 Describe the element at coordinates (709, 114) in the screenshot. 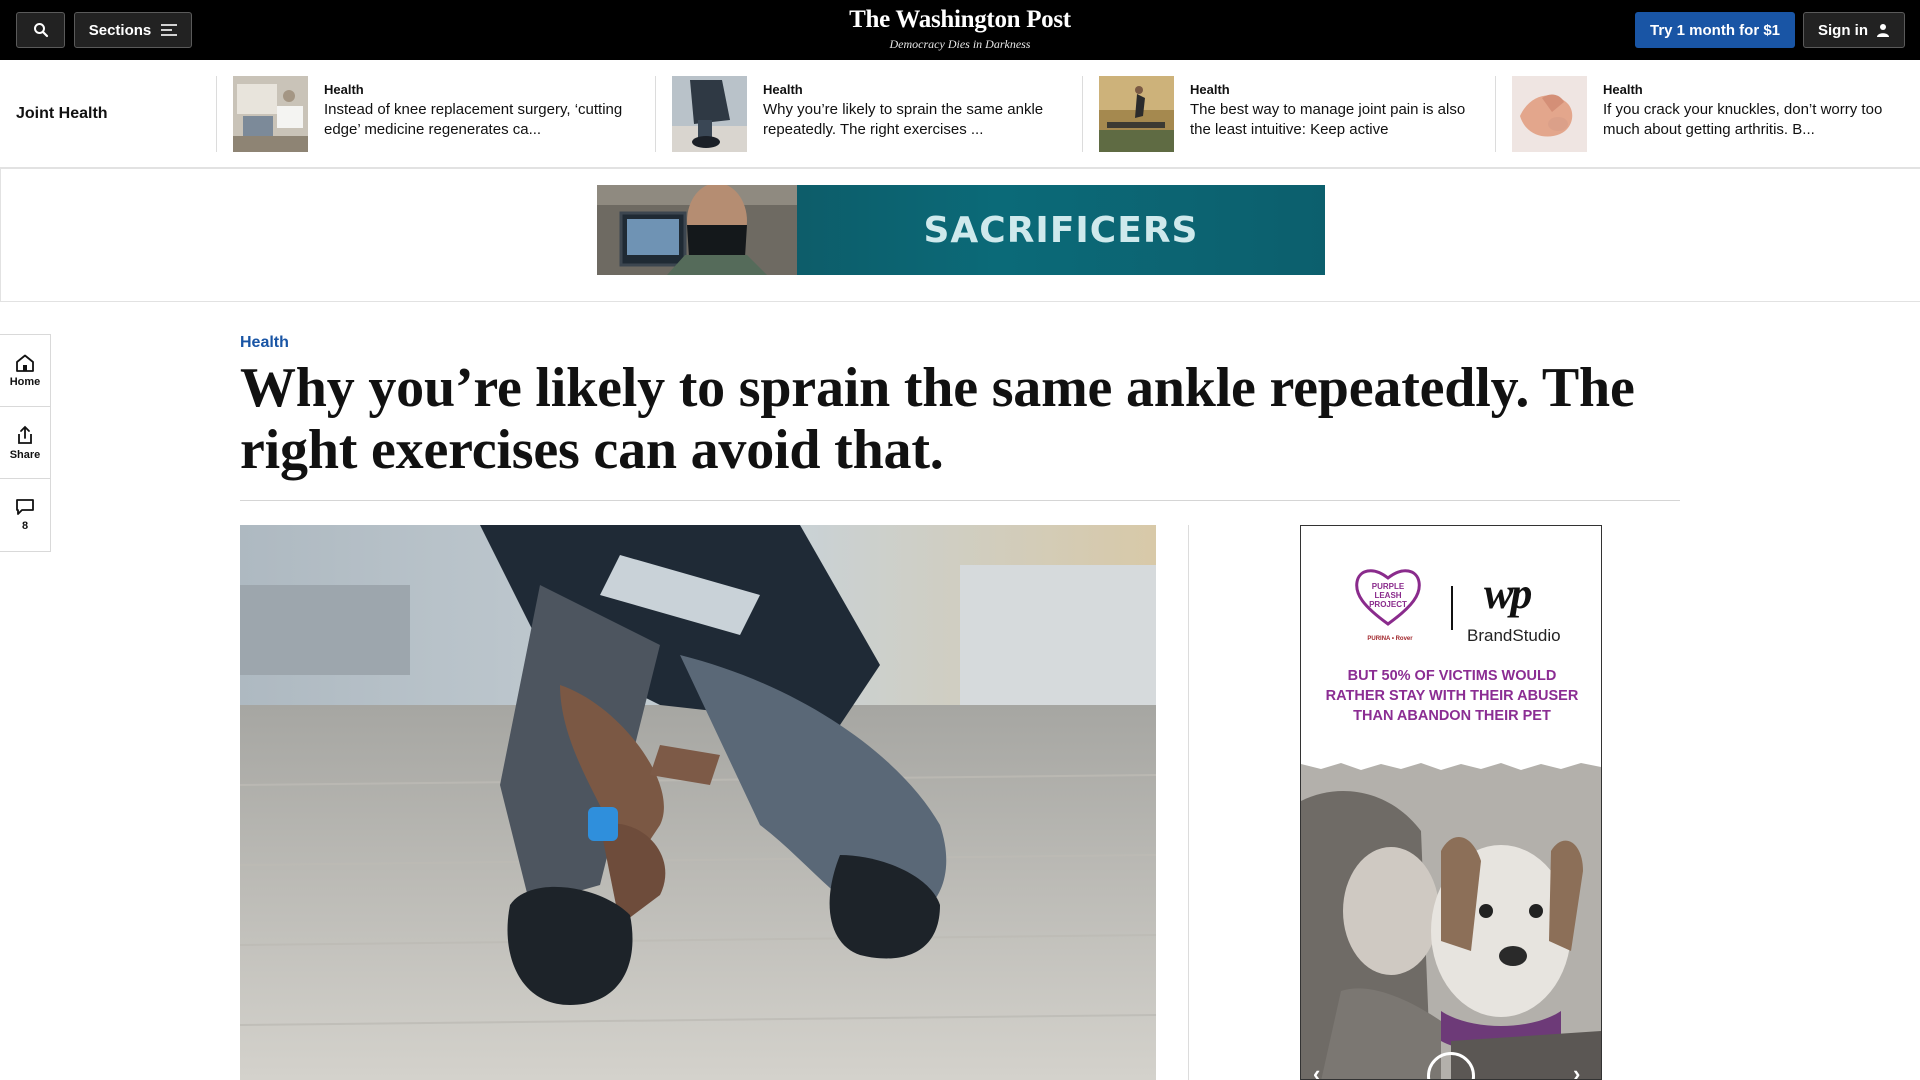

I see `thumbnail-ankle` at that location.